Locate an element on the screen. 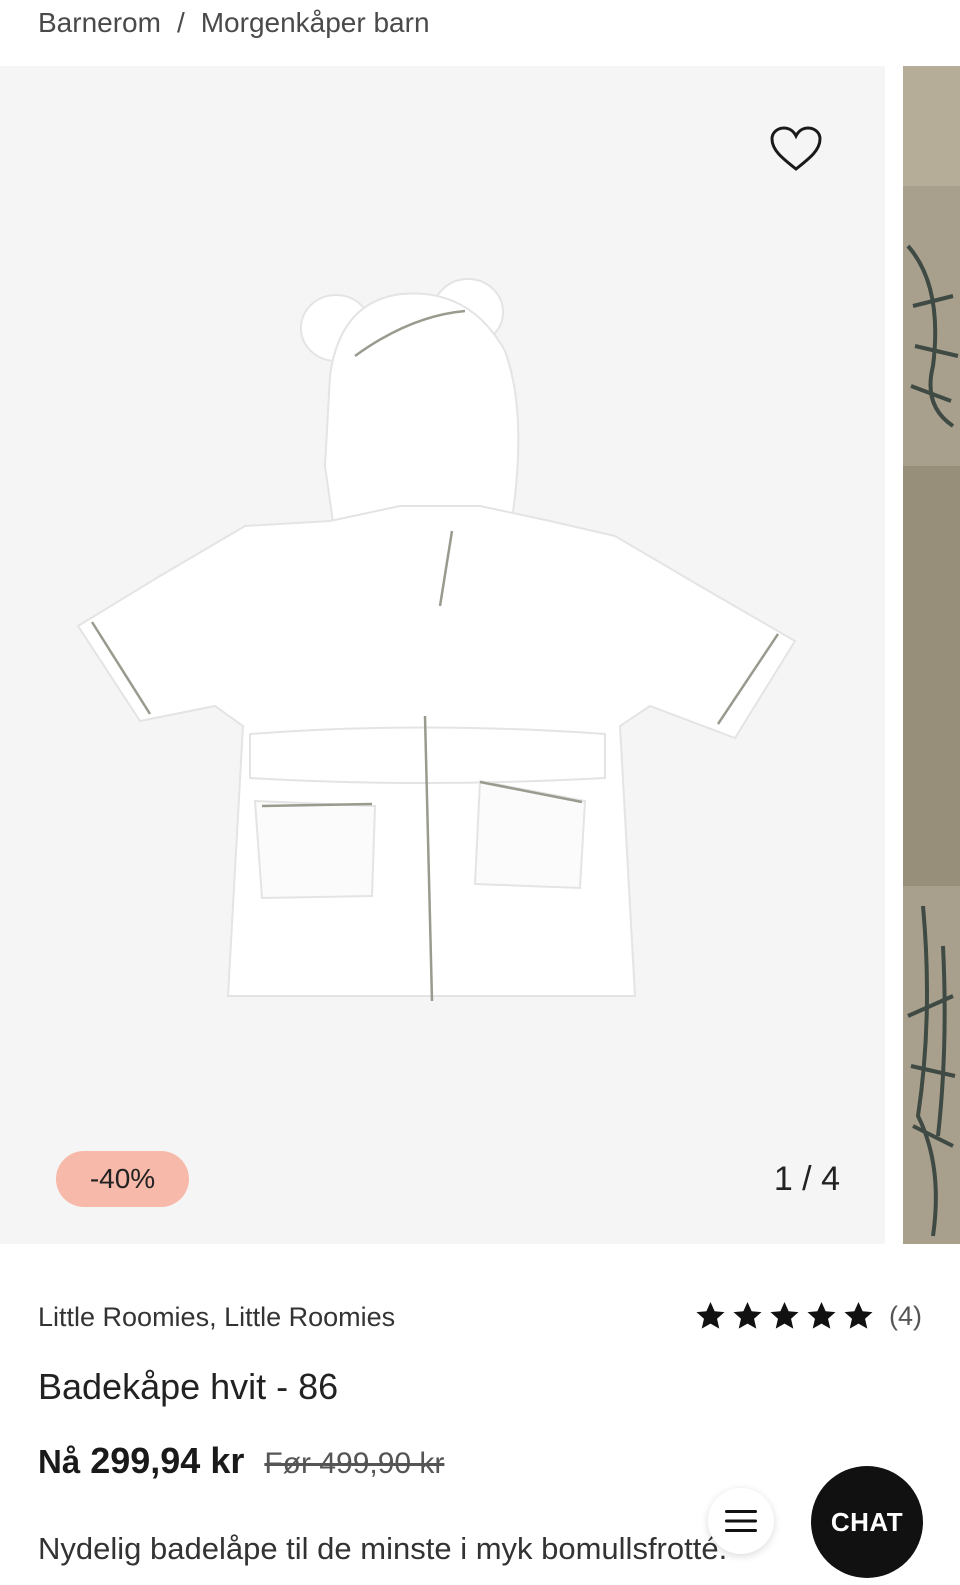  hamburger-icon is located at coordinates (741, 1521).